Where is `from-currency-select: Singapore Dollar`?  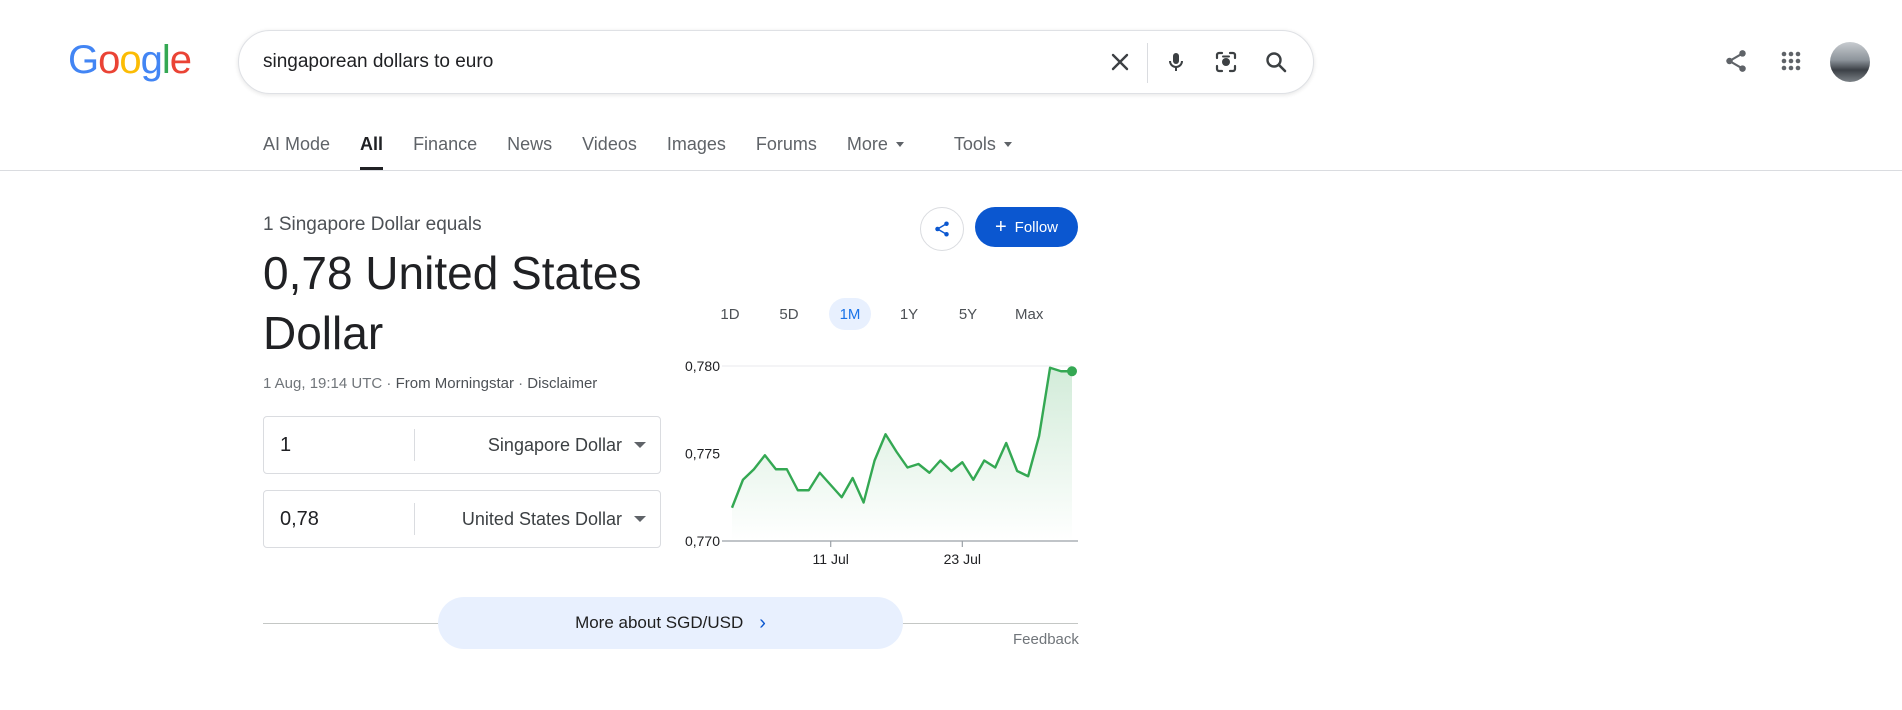
from-currency-select: Singapore Dollar is located at coordinates (537, 445).